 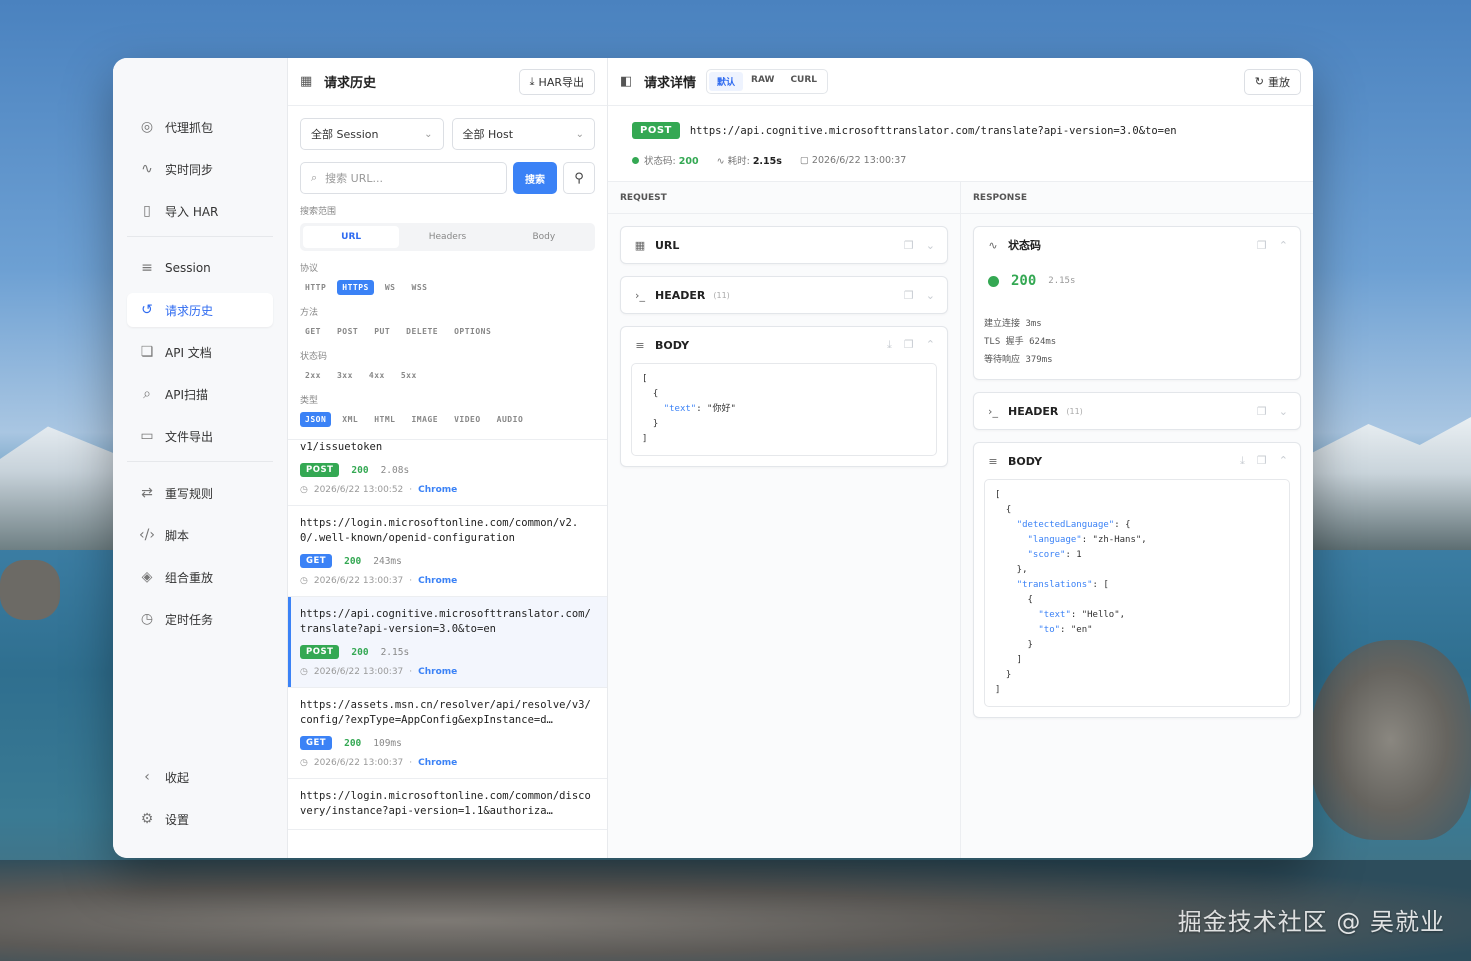 I want to click on type-chip-xml: XML, so click(x=350, y=419).